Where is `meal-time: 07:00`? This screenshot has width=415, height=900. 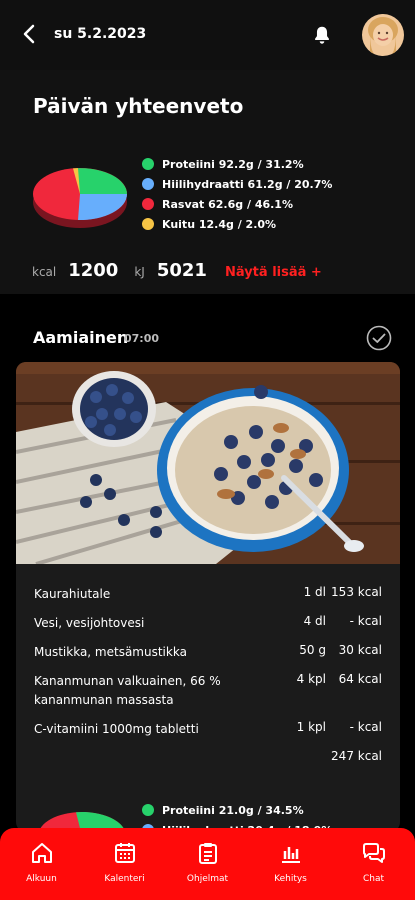 meal-time: 07:00 is located at coordinates (142, 338).